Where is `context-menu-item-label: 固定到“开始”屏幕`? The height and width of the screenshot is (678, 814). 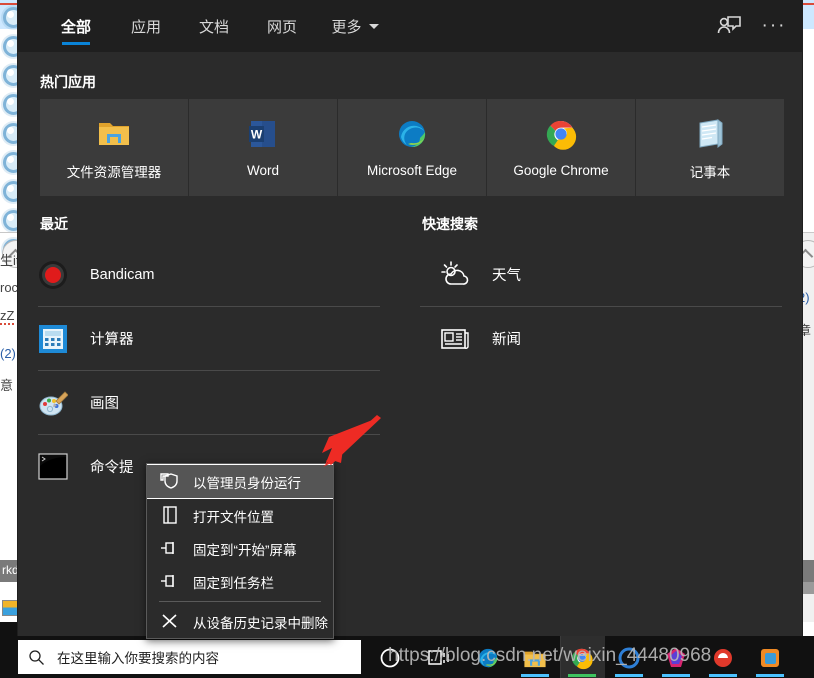 context-menu-item-label: 固定到“开始”屏幕 is located at coordinates (245, 550).